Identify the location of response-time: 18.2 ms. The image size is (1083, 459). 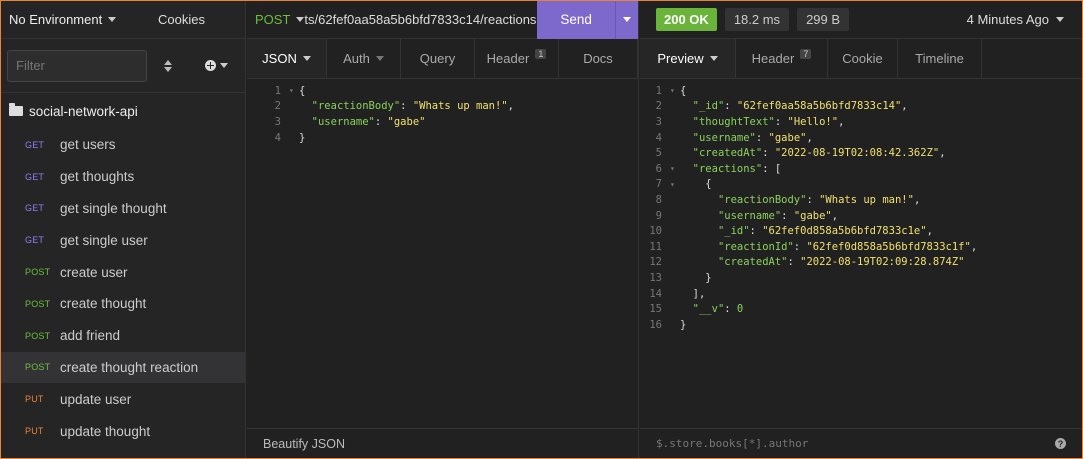
(757, 19).